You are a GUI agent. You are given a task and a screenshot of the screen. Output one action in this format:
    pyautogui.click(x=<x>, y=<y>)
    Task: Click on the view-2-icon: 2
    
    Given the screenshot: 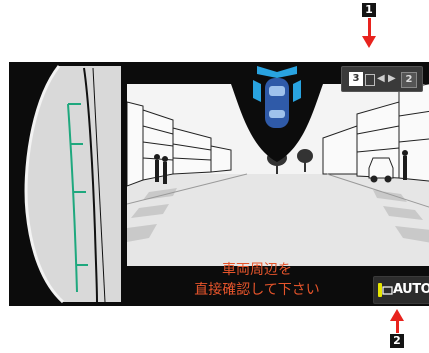 What is the action you would take?
    pyautogui.click(x=409, y=80)
    